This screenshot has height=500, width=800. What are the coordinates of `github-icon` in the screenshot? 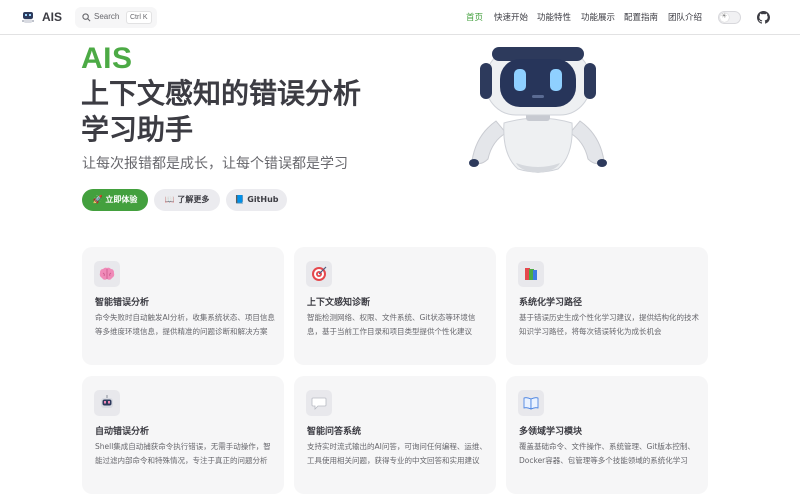 It's located at (763, 17).